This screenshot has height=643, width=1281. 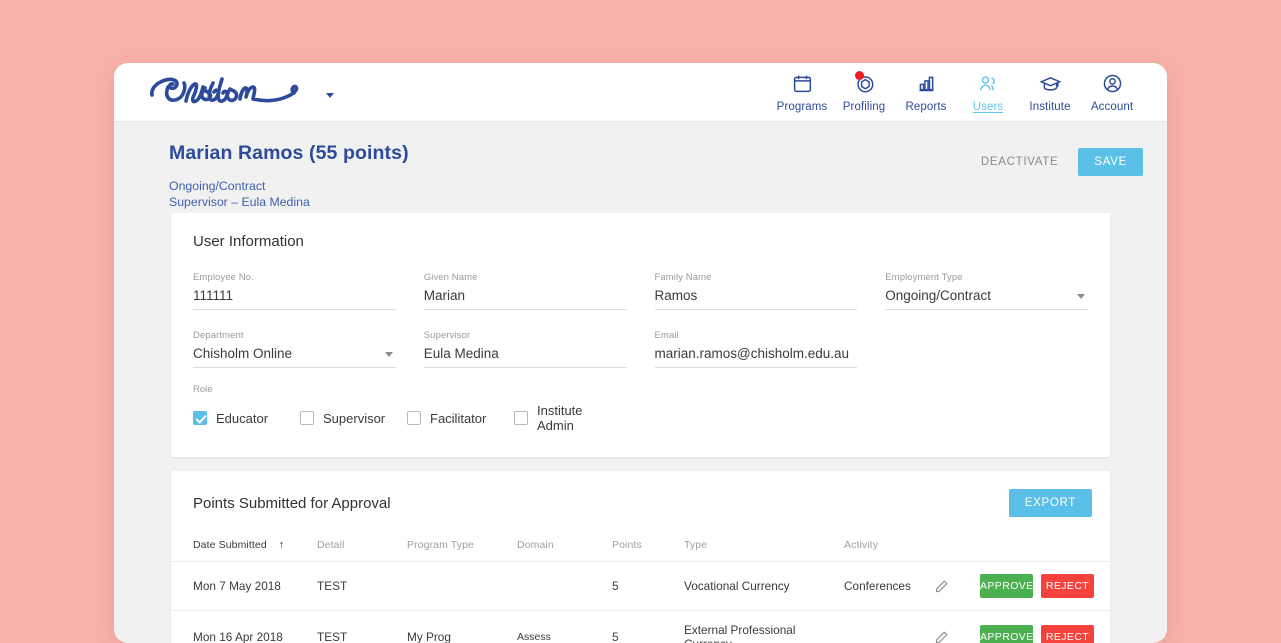 What do you see at coordinates (802, 84) in the screenshot?
I see `calendar-icon` at bounding box center [802, 84].